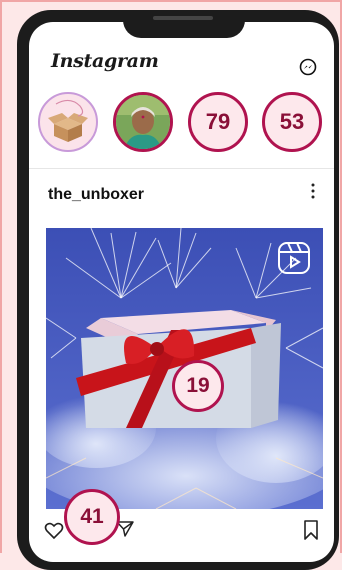 The image size is (342, 570). What do you see at coordinates (294, 258) in the screenshot?
I see `reels-icon` at bounding box center [294, 258].